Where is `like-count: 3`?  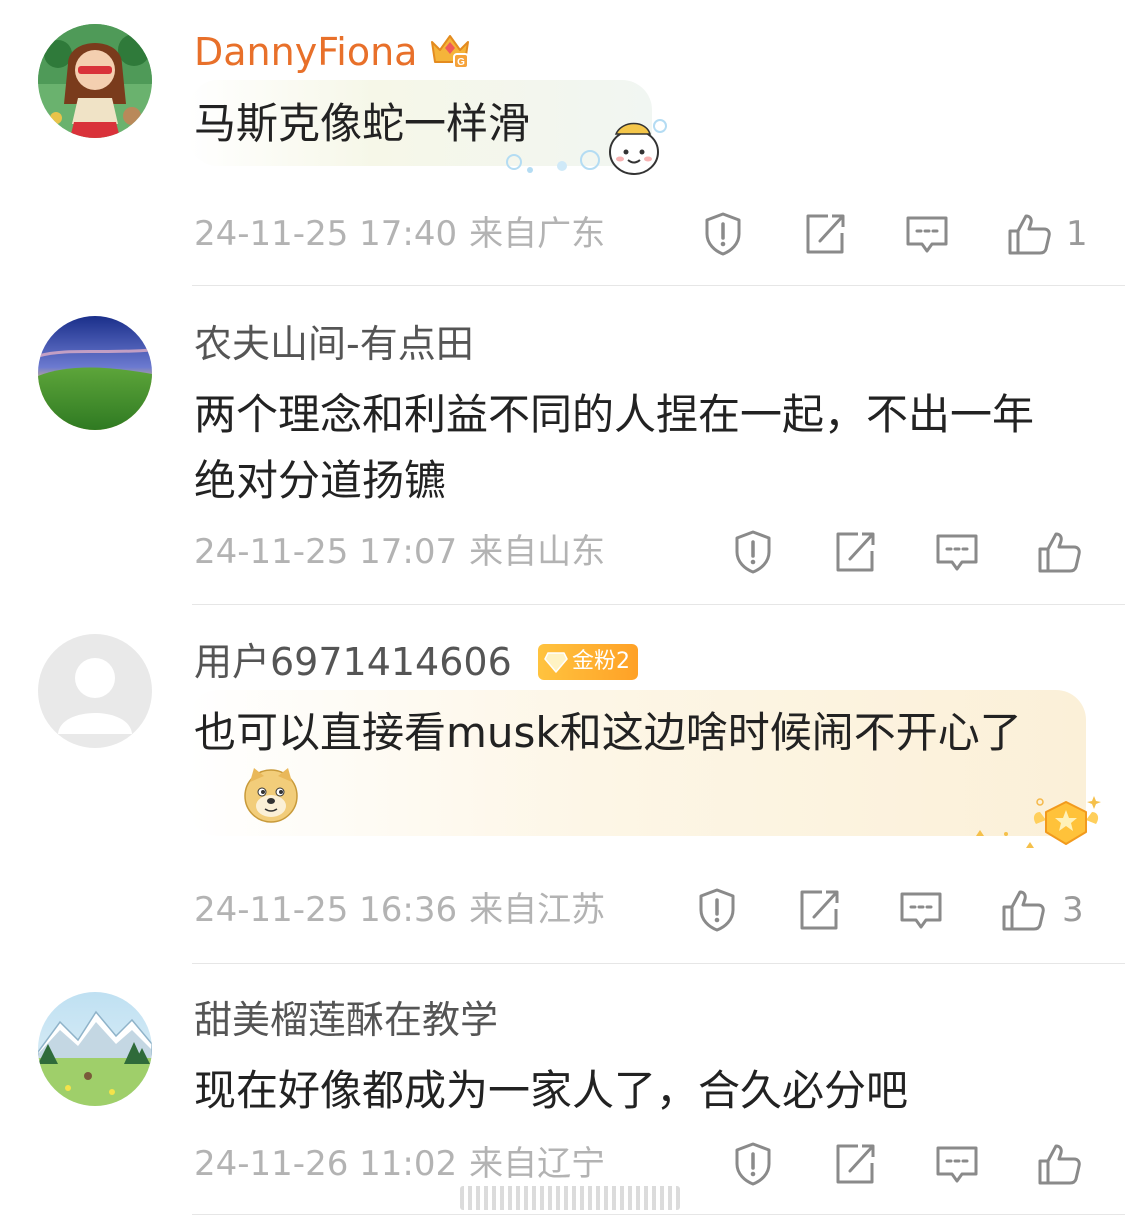 like-count: 3 is located at coordinates (1073, 910).